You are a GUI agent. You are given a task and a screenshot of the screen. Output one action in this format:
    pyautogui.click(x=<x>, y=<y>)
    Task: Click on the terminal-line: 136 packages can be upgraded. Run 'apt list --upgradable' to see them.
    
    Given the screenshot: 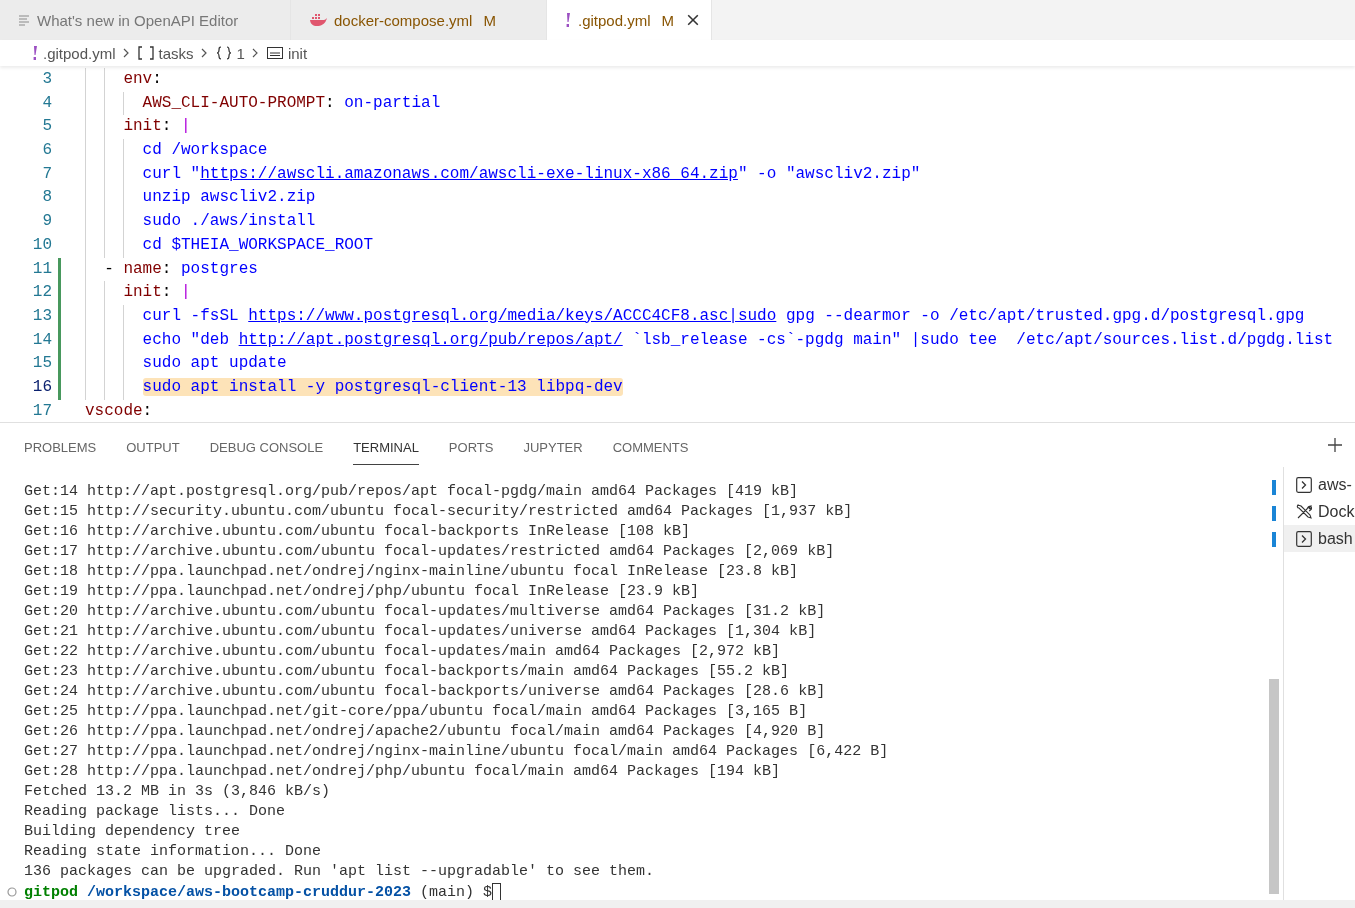 What is the action you would take?
    pyautogui.click(x=339, y=872)
    